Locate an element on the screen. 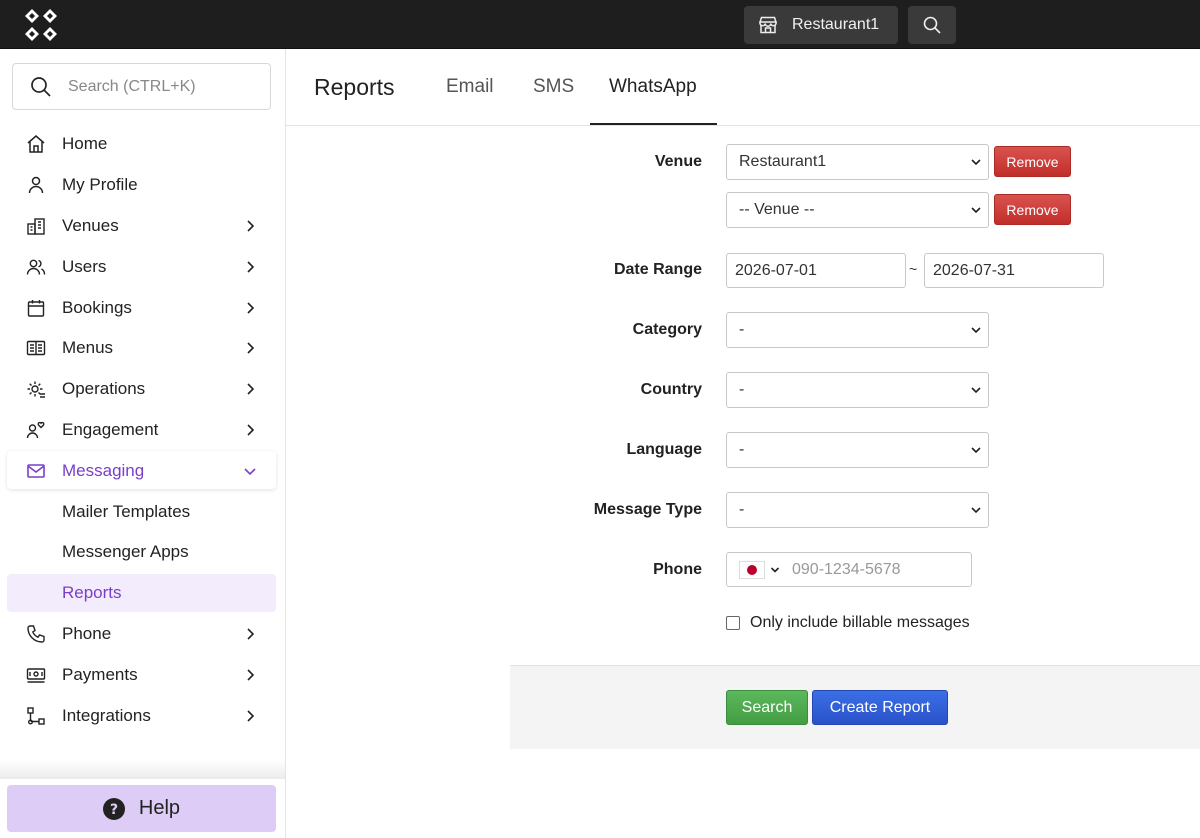 This screenshot has height=838, width=1200. top-bar: Restaurant1 is located at coordinates (600, 24).